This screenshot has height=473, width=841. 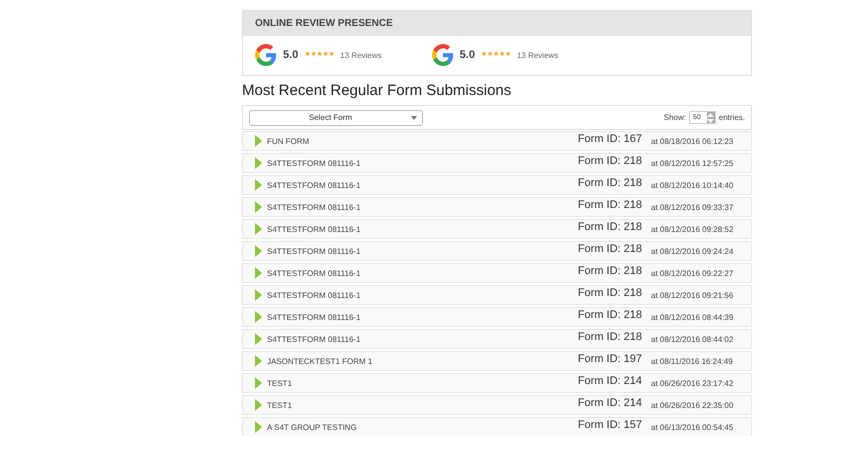 What do you see at coordinates (497, 273) in the screenshot?
I see `submission-row: S4TTESTFORM 081116-1 Form ID: 218 at 08/12/2016 09:22:27` at bounding box center [497, 273].